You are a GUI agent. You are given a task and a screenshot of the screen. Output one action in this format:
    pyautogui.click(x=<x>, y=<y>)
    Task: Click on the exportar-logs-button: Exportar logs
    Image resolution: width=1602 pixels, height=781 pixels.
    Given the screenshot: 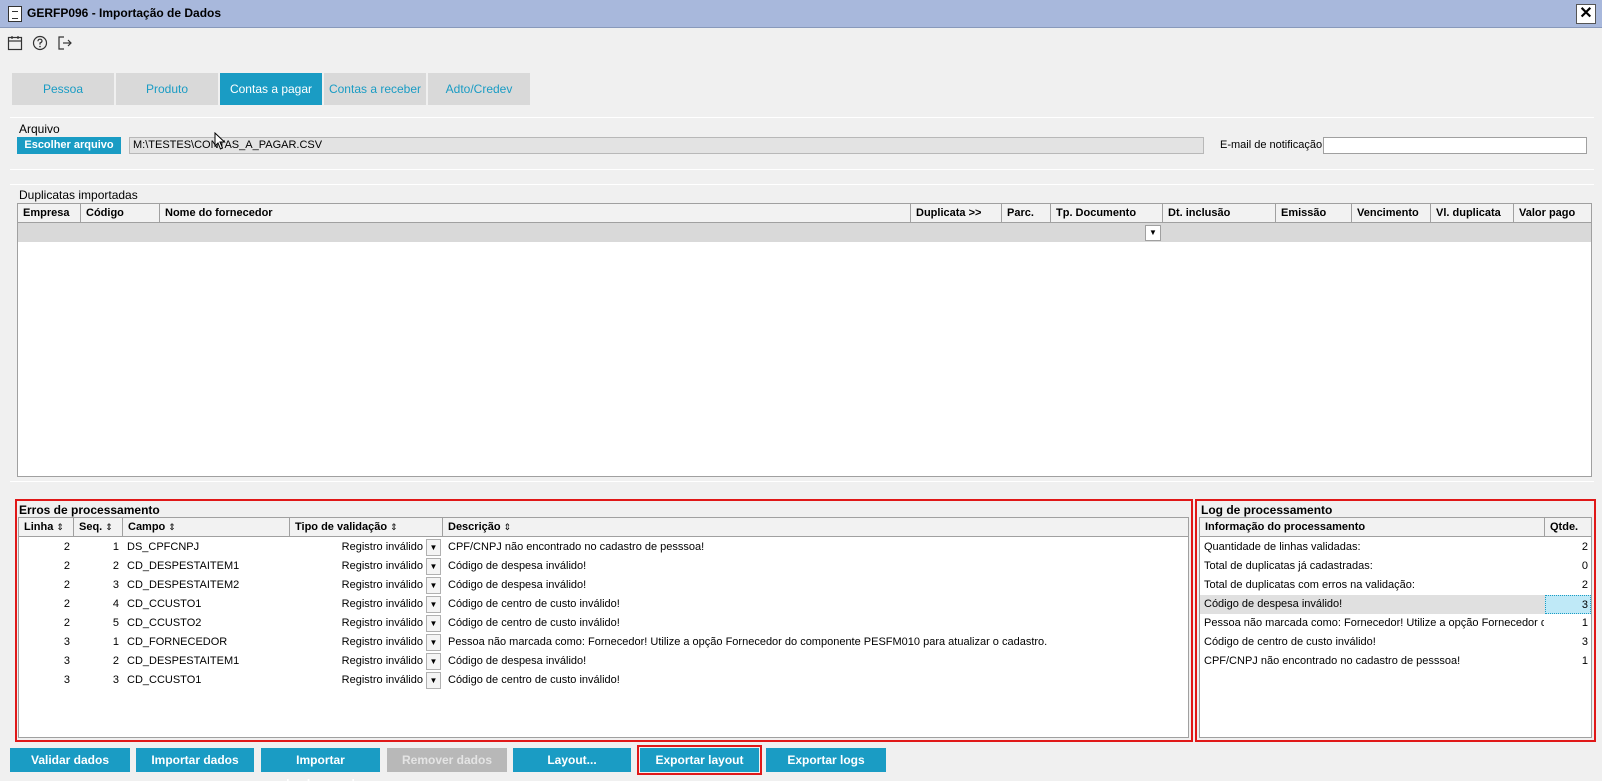 What is the action you would take?
    pyautogui.click(x=826, y=760)
    